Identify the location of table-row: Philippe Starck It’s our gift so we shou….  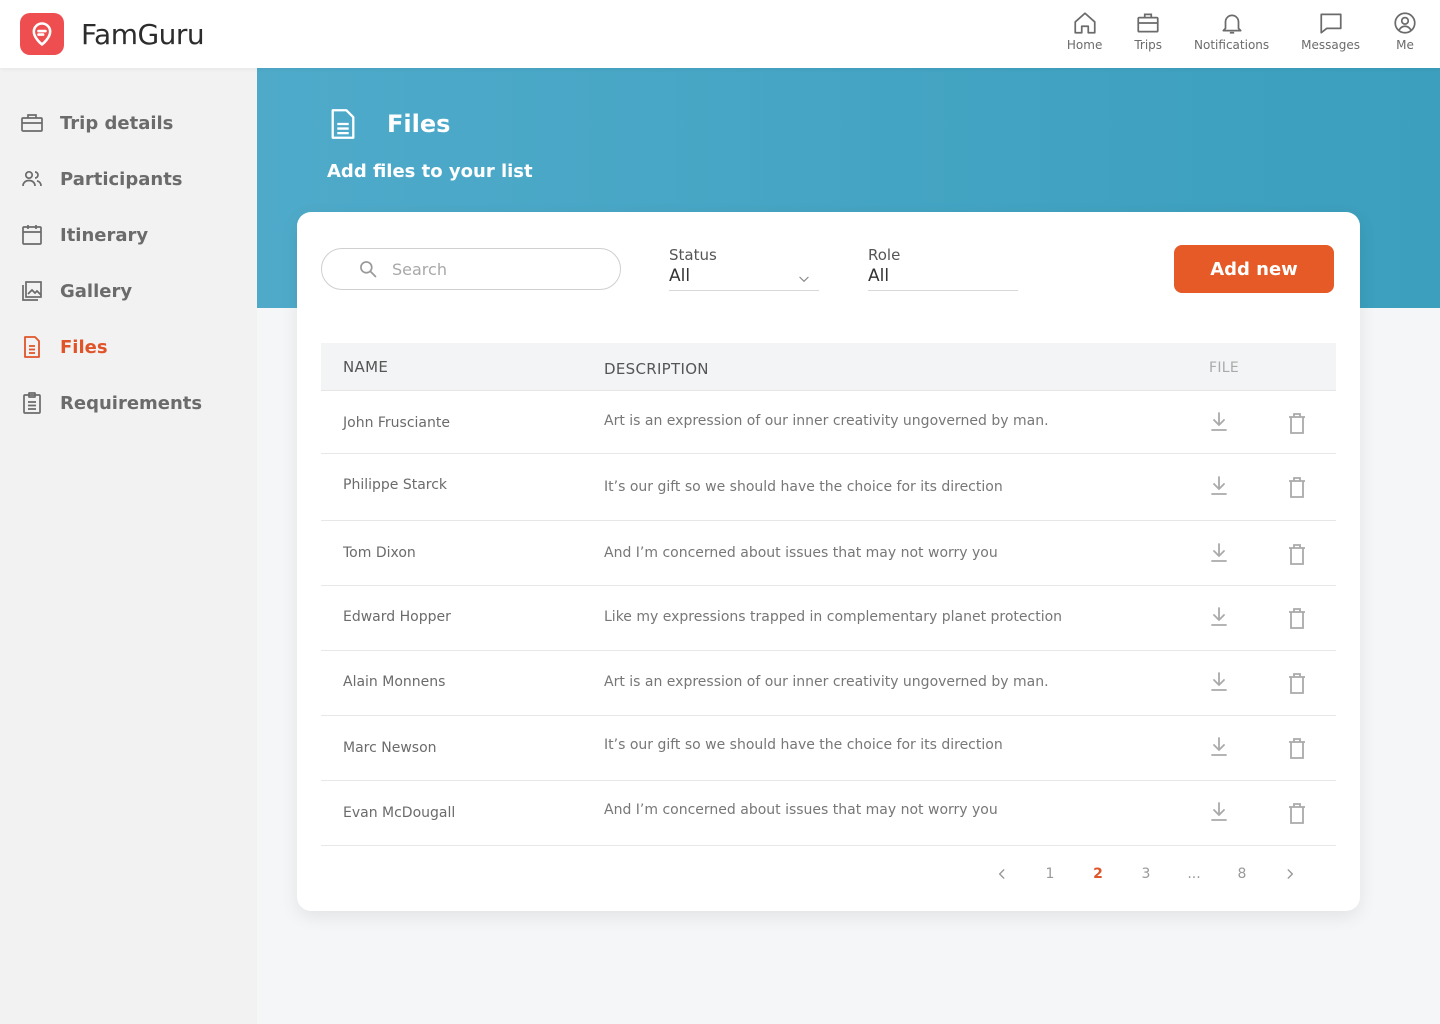
(828, 487).